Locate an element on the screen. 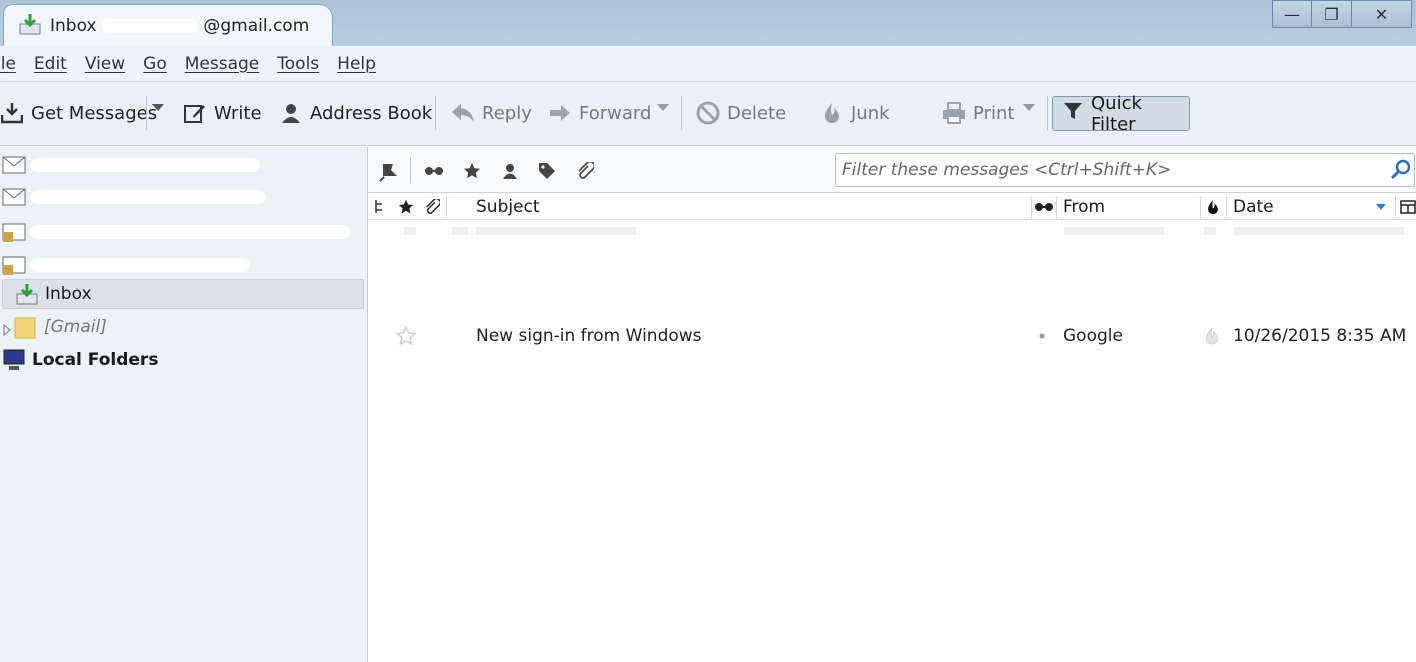  write-button: Write is located at coordinates (222, 113).